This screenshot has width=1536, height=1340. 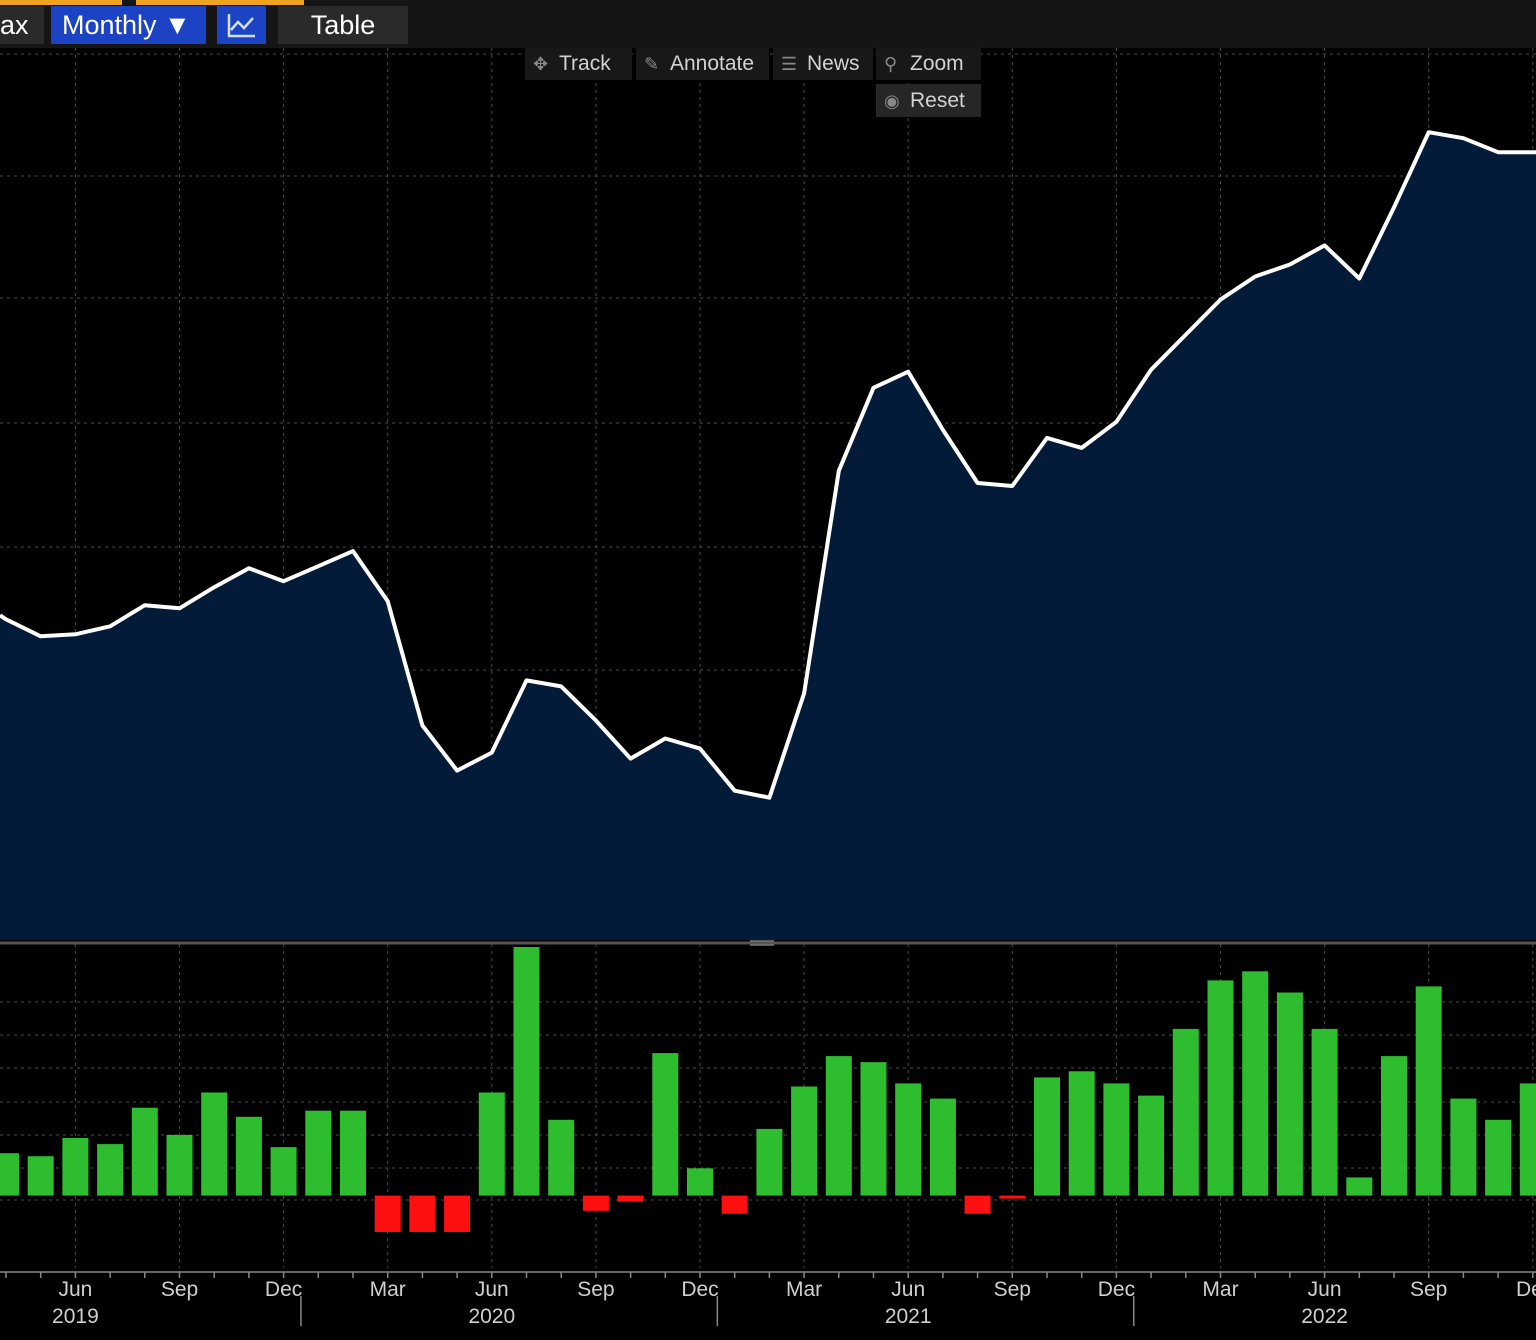 I want to click on period-dropdown-label: Monthly ▼, so click(x=126, y=25).